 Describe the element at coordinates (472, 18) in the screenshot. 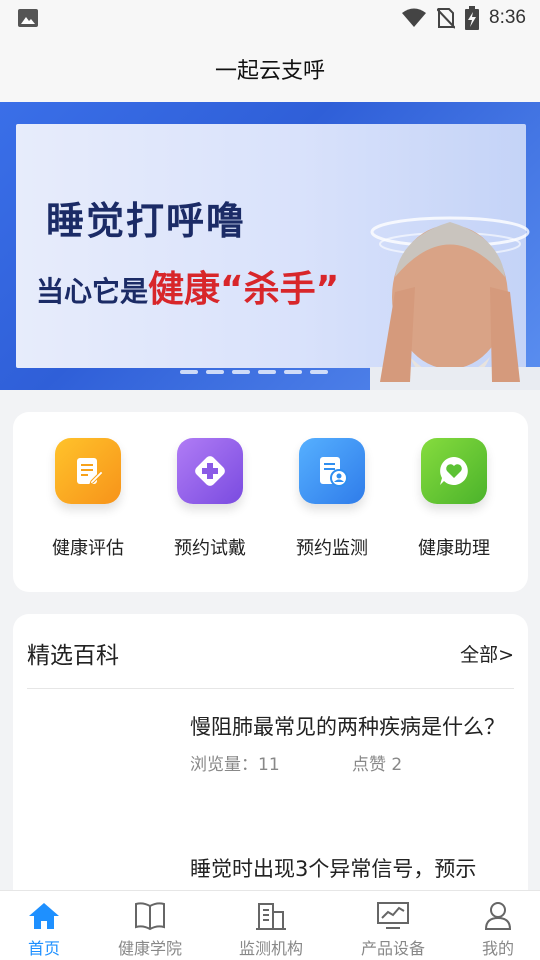

I see `battery-charging-icon` at that location.